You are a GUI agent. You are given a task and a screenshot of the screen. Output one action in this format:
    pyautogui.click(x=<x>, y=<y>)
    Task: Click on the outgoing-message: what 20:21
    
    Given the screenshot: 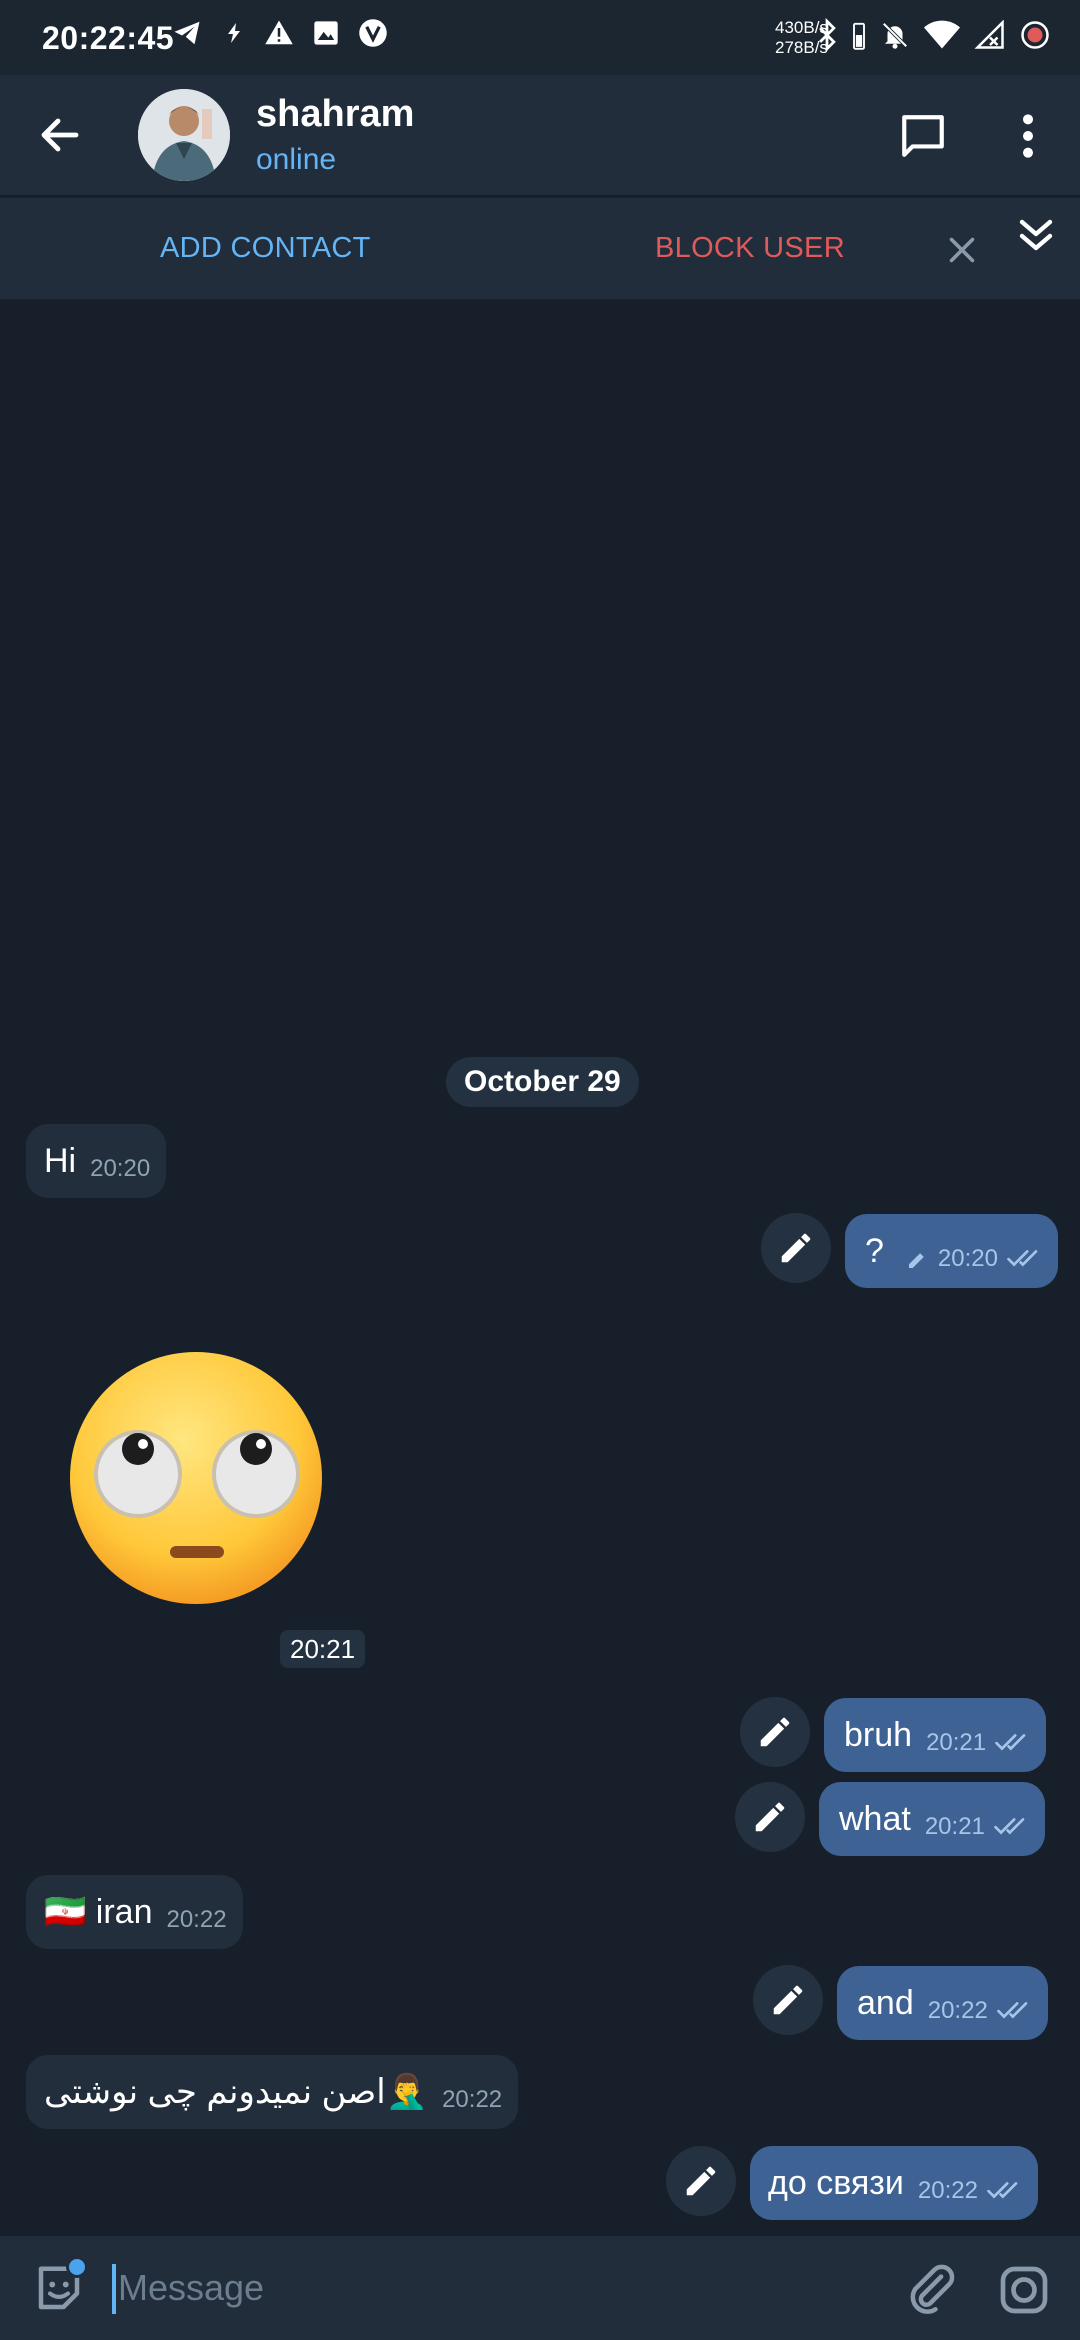 What is the action you would take?
    pyautogui.click(x=932, y=1819)
    